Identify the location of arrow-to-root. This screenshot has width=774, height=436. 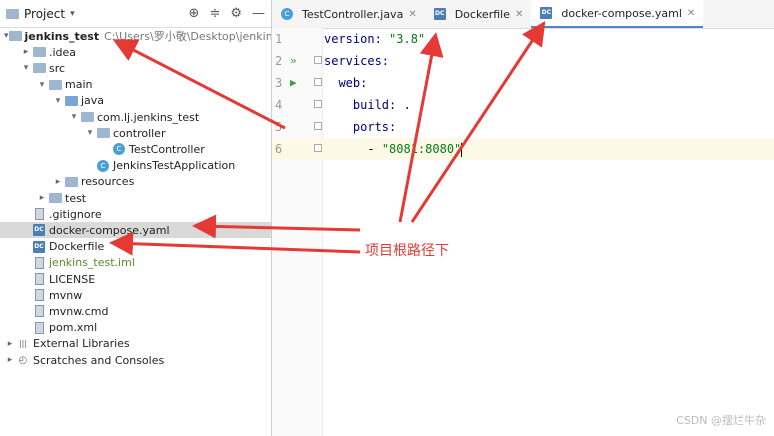
(199, 84).